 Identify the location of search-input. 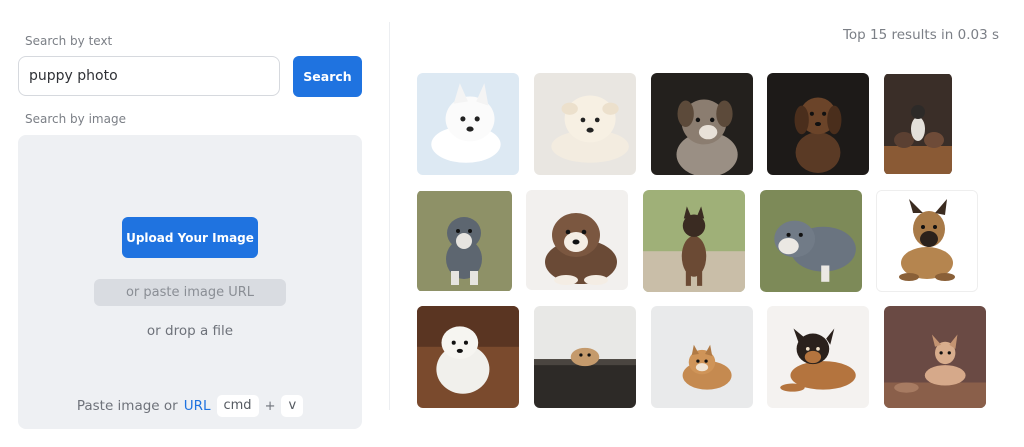
(149, 76).